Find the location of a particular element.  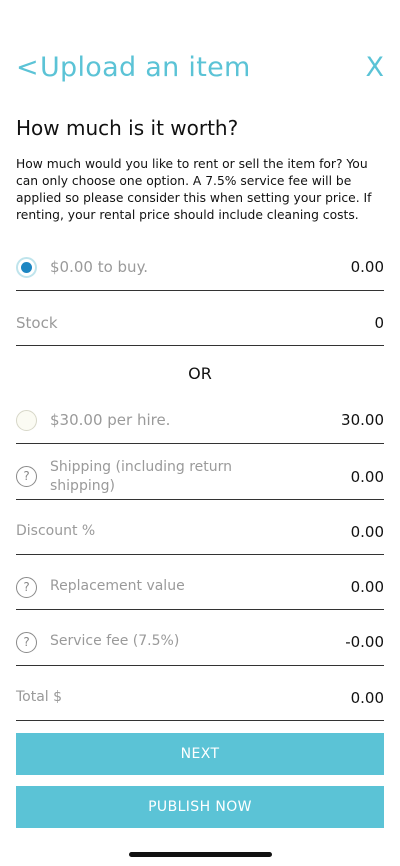

page-title: Upload an item is located at coordinates (145, 67).